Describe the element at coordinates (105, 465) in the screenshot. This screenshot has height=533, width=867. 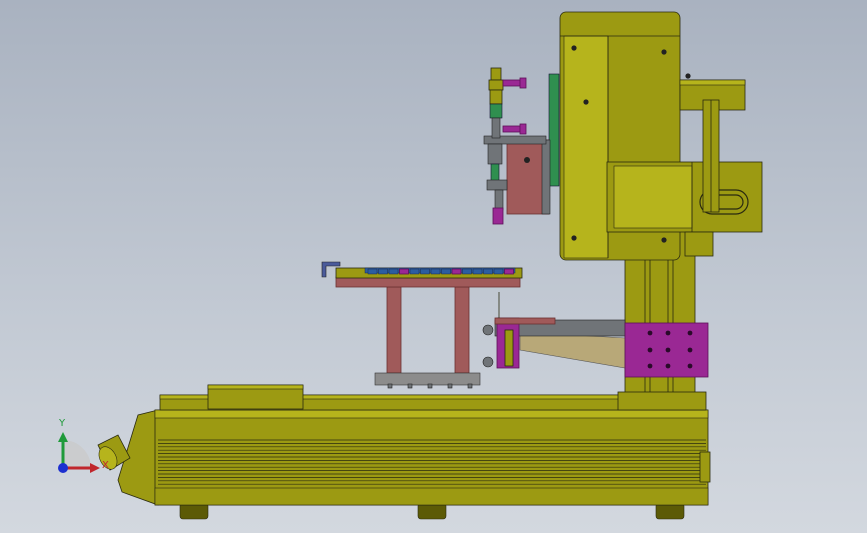
I see `triad-x-label: X` at that location.